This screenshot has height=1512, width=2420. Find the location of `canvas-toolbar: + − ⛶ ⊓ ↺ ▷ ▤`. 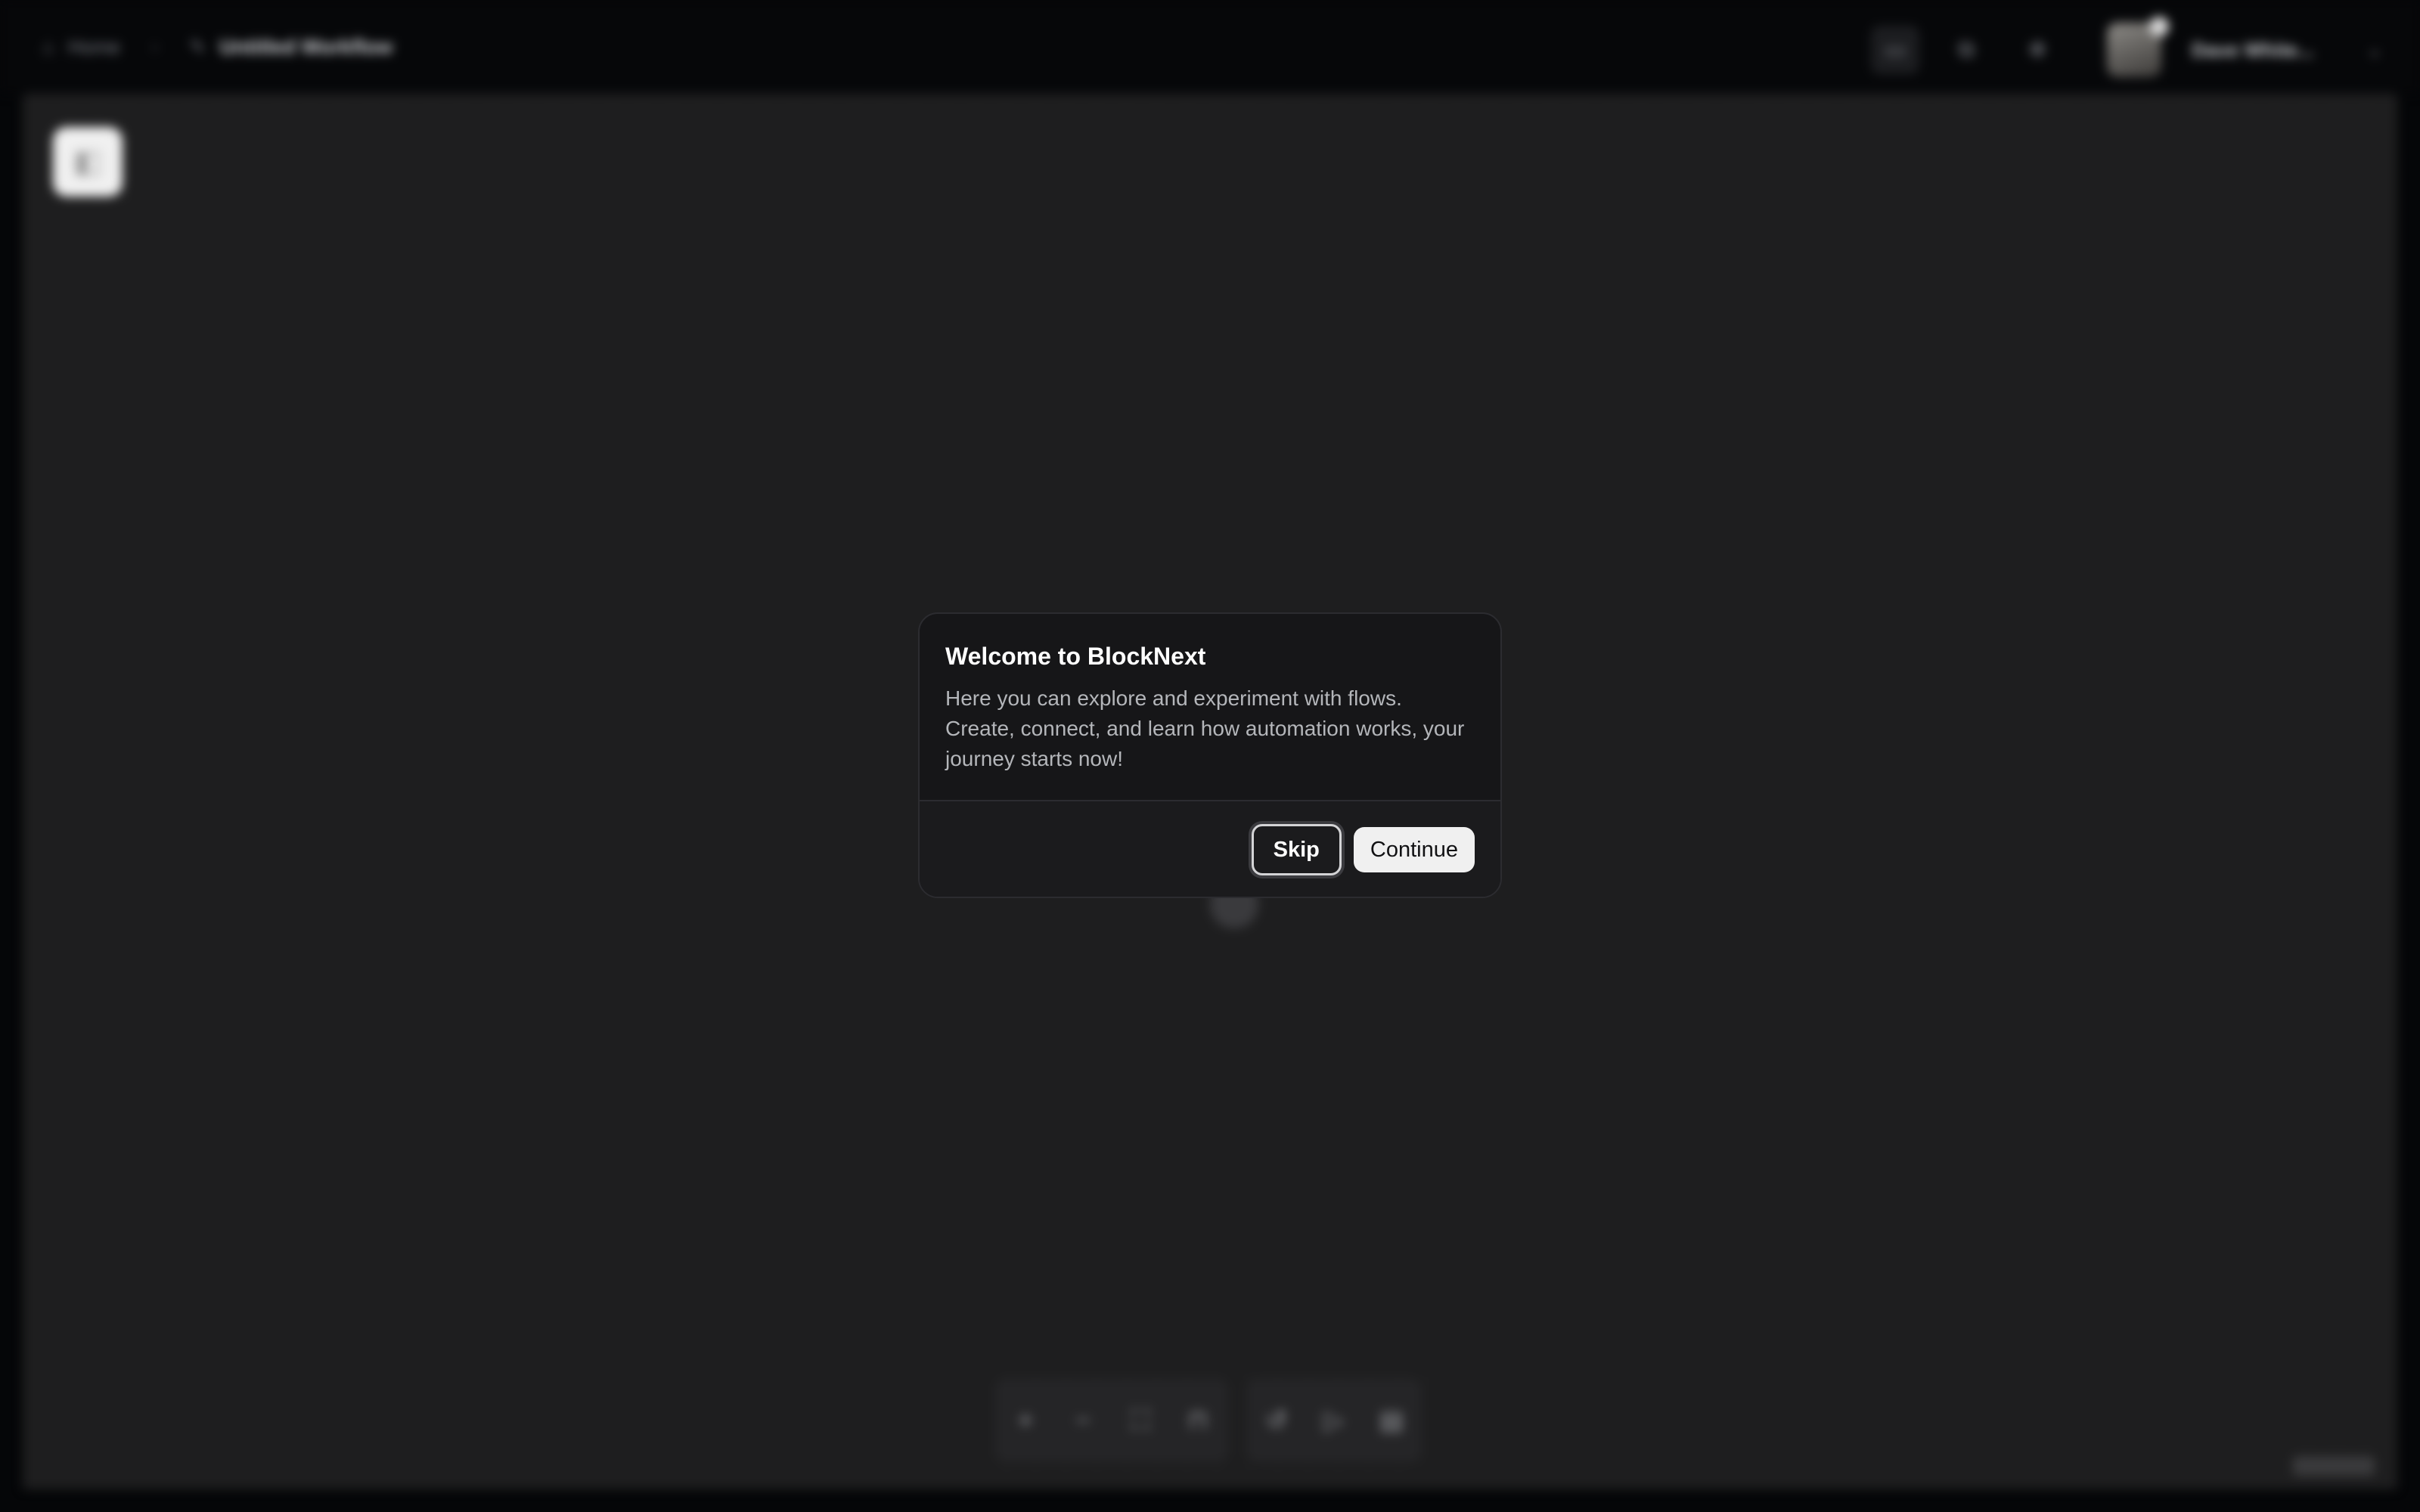

canvas-toolbar: + − ⛶ ⊓ ↺ ▷ ▤ is located at coordinates (1208, 1420).